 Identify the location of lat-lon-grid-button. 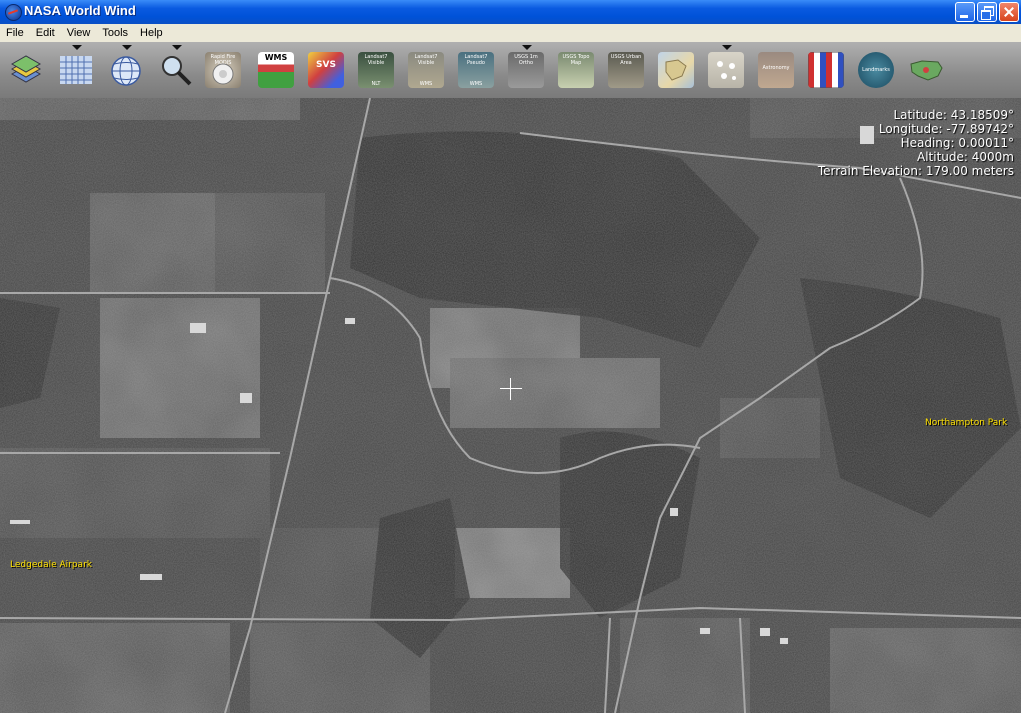
(76, 70).